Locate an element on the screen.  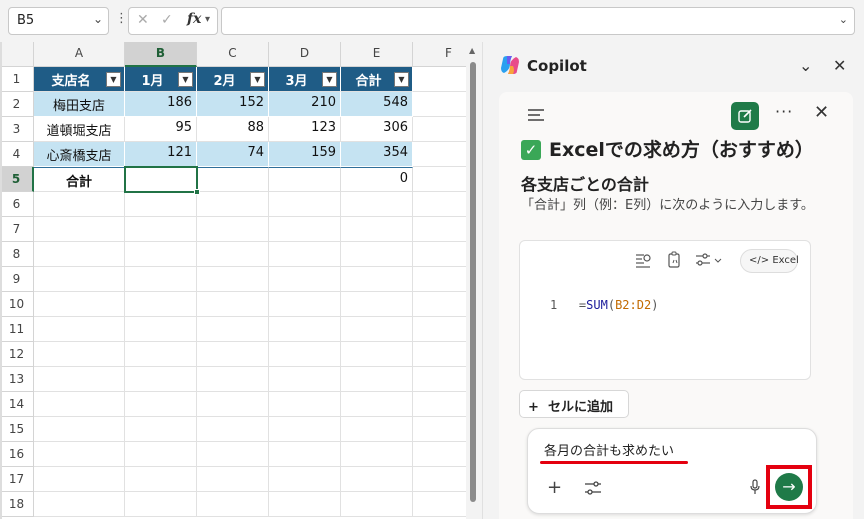
insert-function-icon: fx is located at coordinates (194, 19).